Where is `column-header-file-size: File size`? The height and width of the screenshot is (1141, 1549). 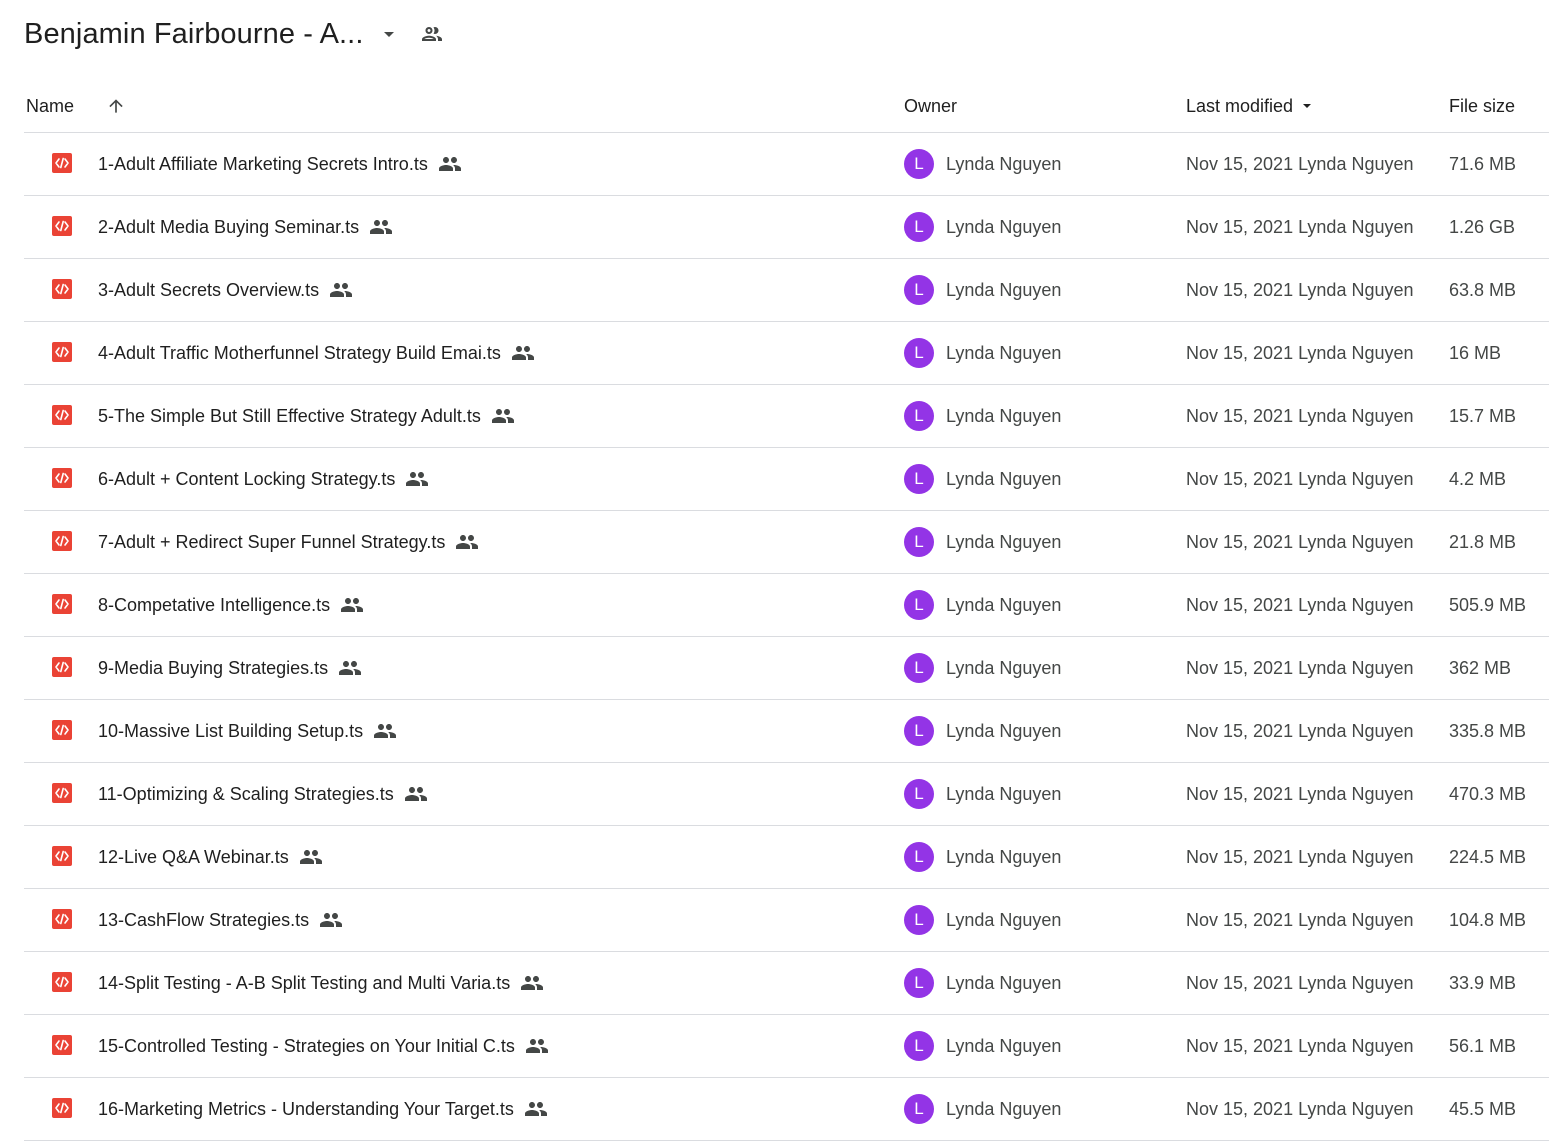 column-header-file-size: File size is located at coordinates (1482, 106).